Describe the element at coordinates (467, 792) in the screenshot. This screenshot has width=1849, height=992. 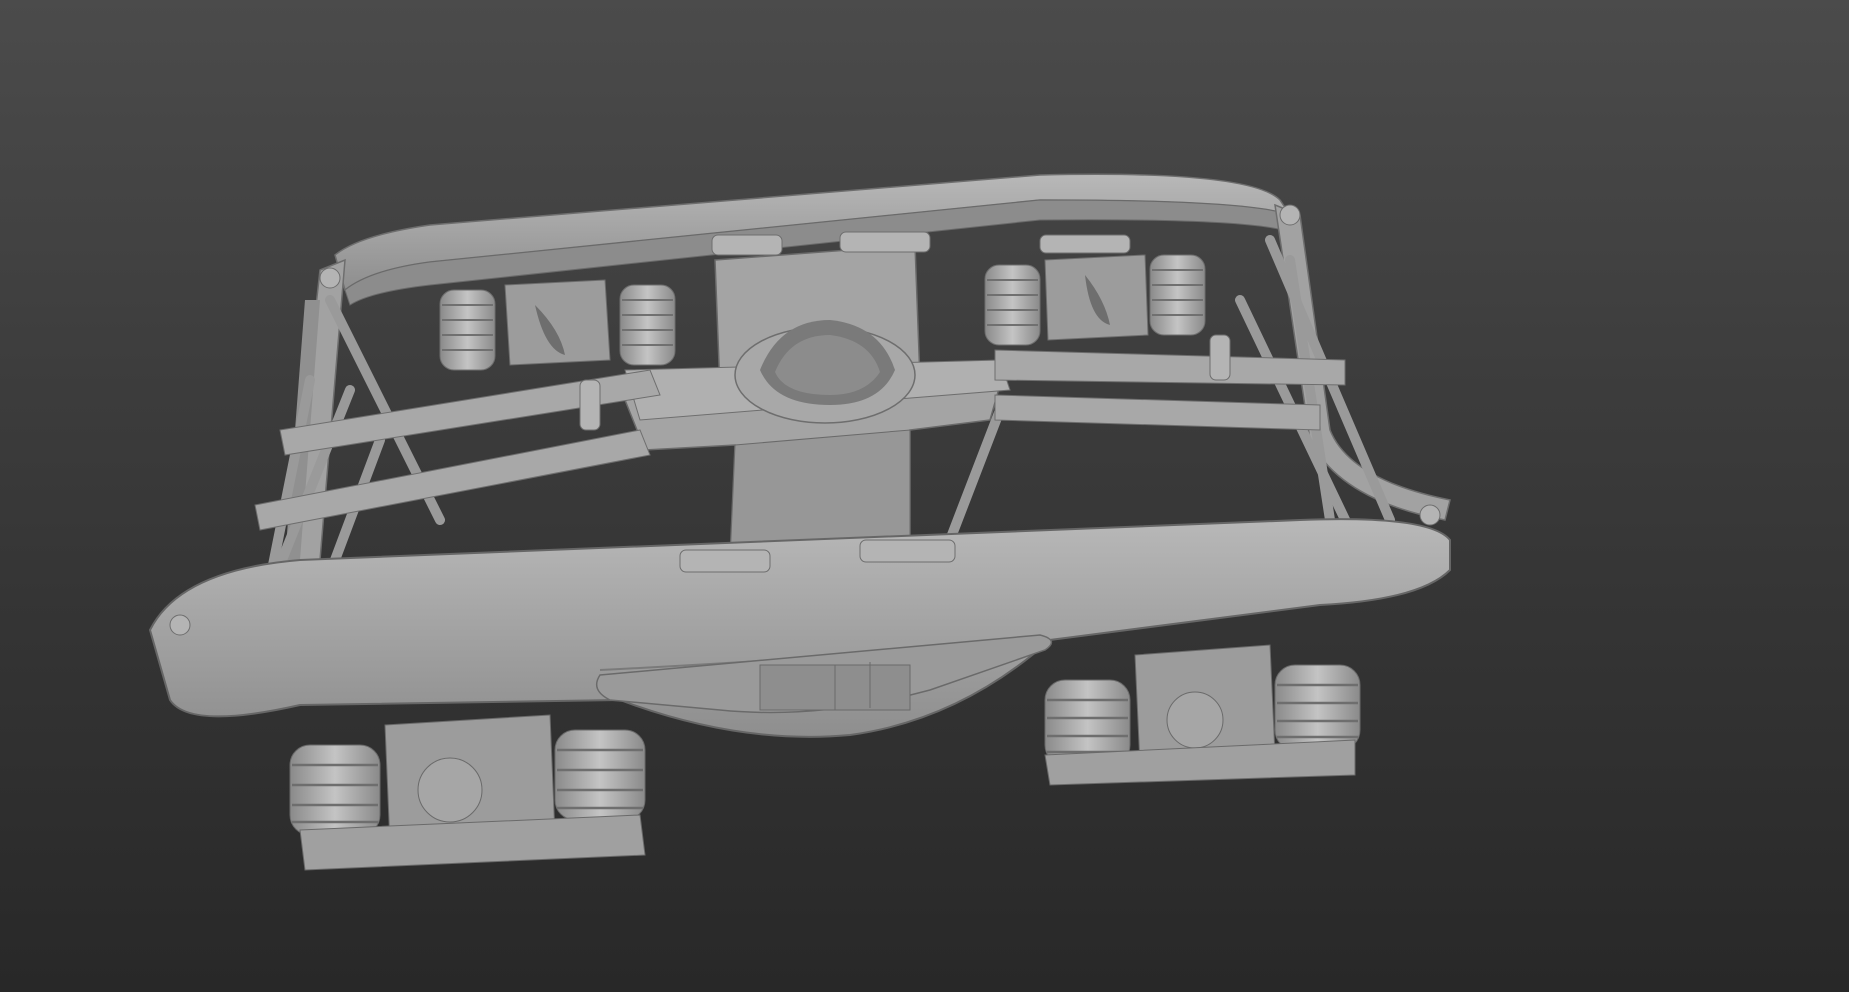
I see `front-left-spring-group` at that location.